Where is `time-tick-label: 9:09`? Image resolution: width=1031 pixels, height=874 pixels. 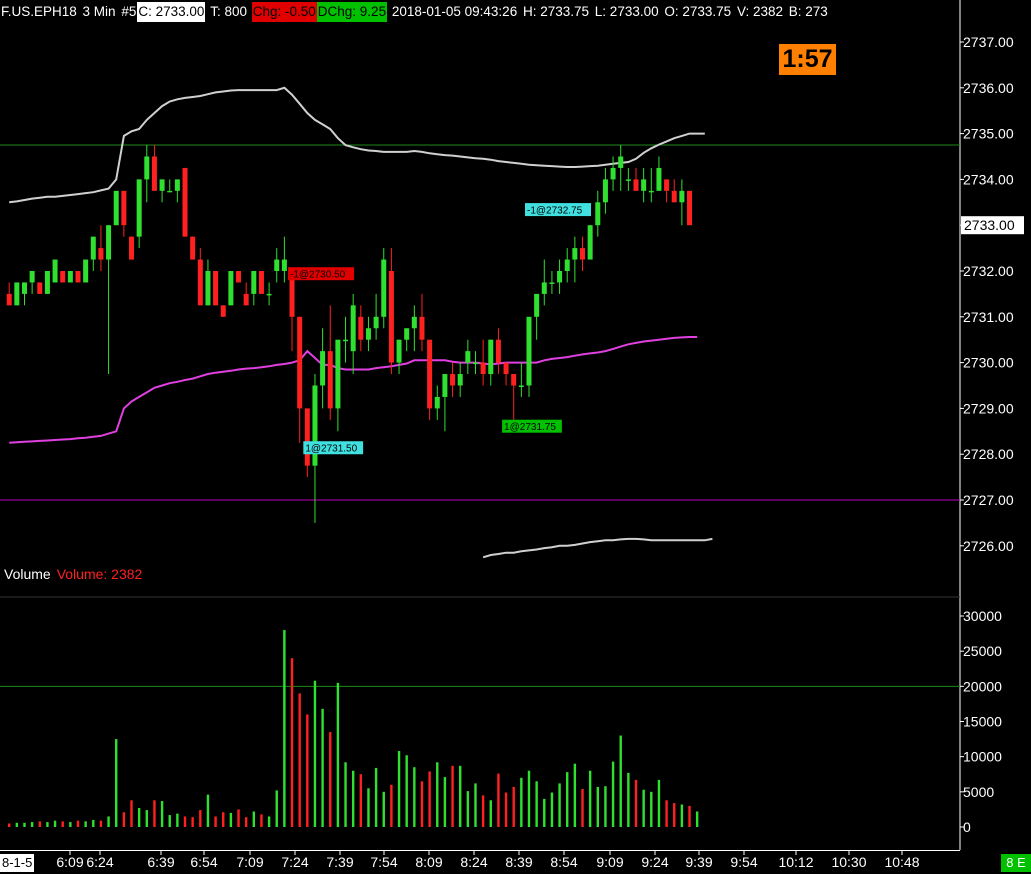 time-tick-label: 9:09 is located at coordinates (609, 862).